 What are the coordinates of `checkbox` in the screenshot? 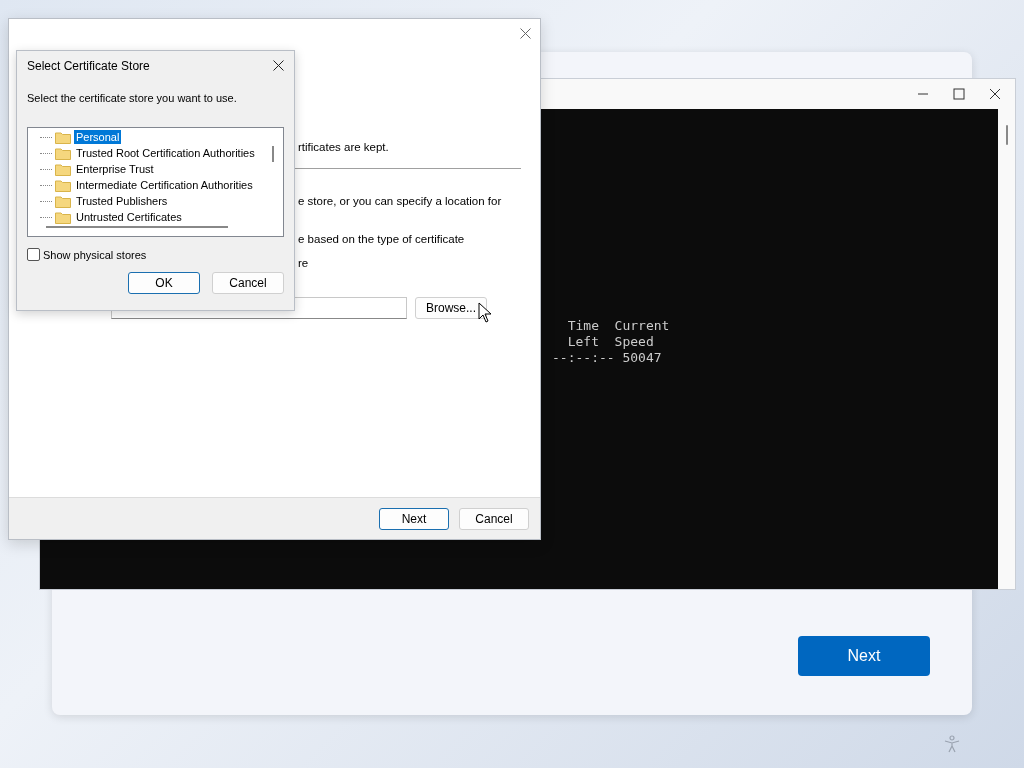 It's located at (33, 254).